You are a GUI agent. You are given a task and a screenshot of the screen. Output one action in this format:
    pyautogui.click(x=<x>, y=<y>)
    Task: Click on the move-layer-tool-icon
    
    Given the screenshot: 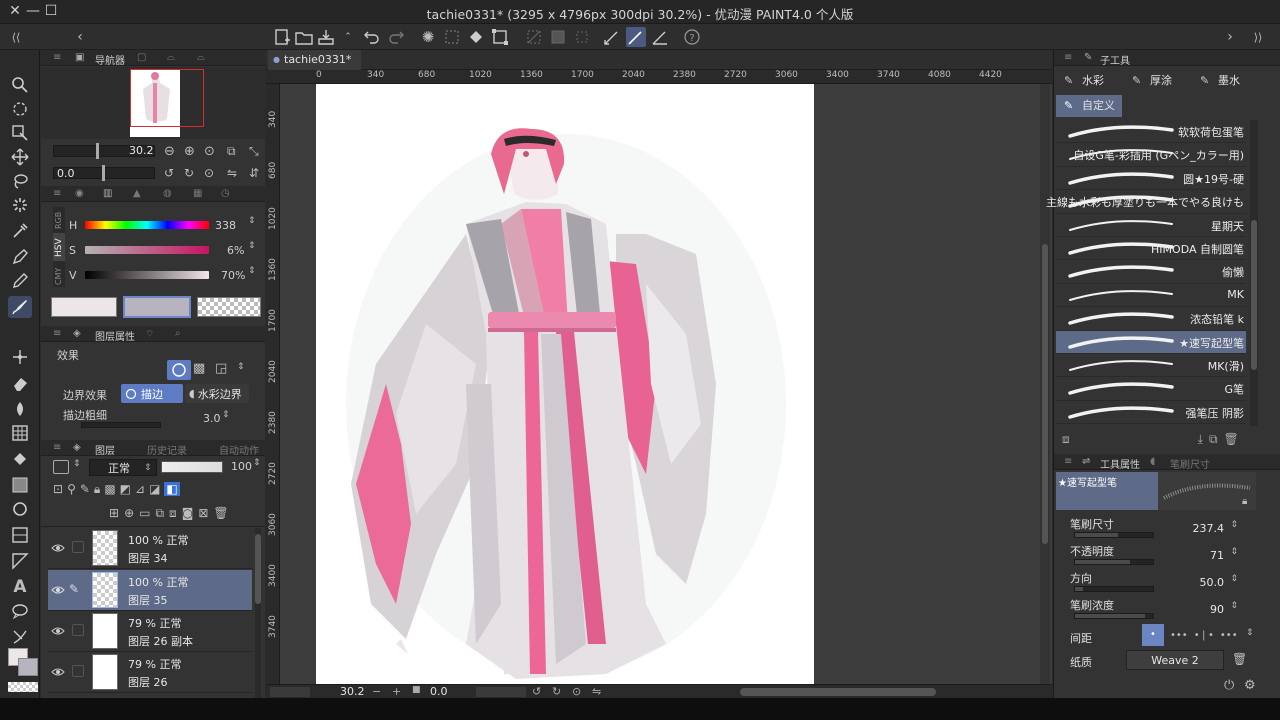 What is the action you would take?
    pyautogui.click(x=20, y=133)
    